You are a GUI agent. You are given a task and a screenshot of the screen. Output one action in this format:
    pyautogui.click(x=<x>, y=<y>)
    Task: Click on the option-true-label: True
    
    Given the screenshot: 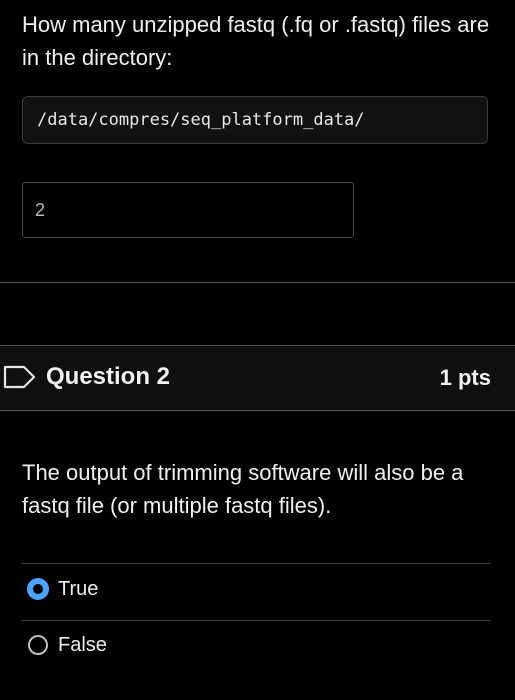 What is the action you would take?
    pyautogui.click(x=78, y=588)
    